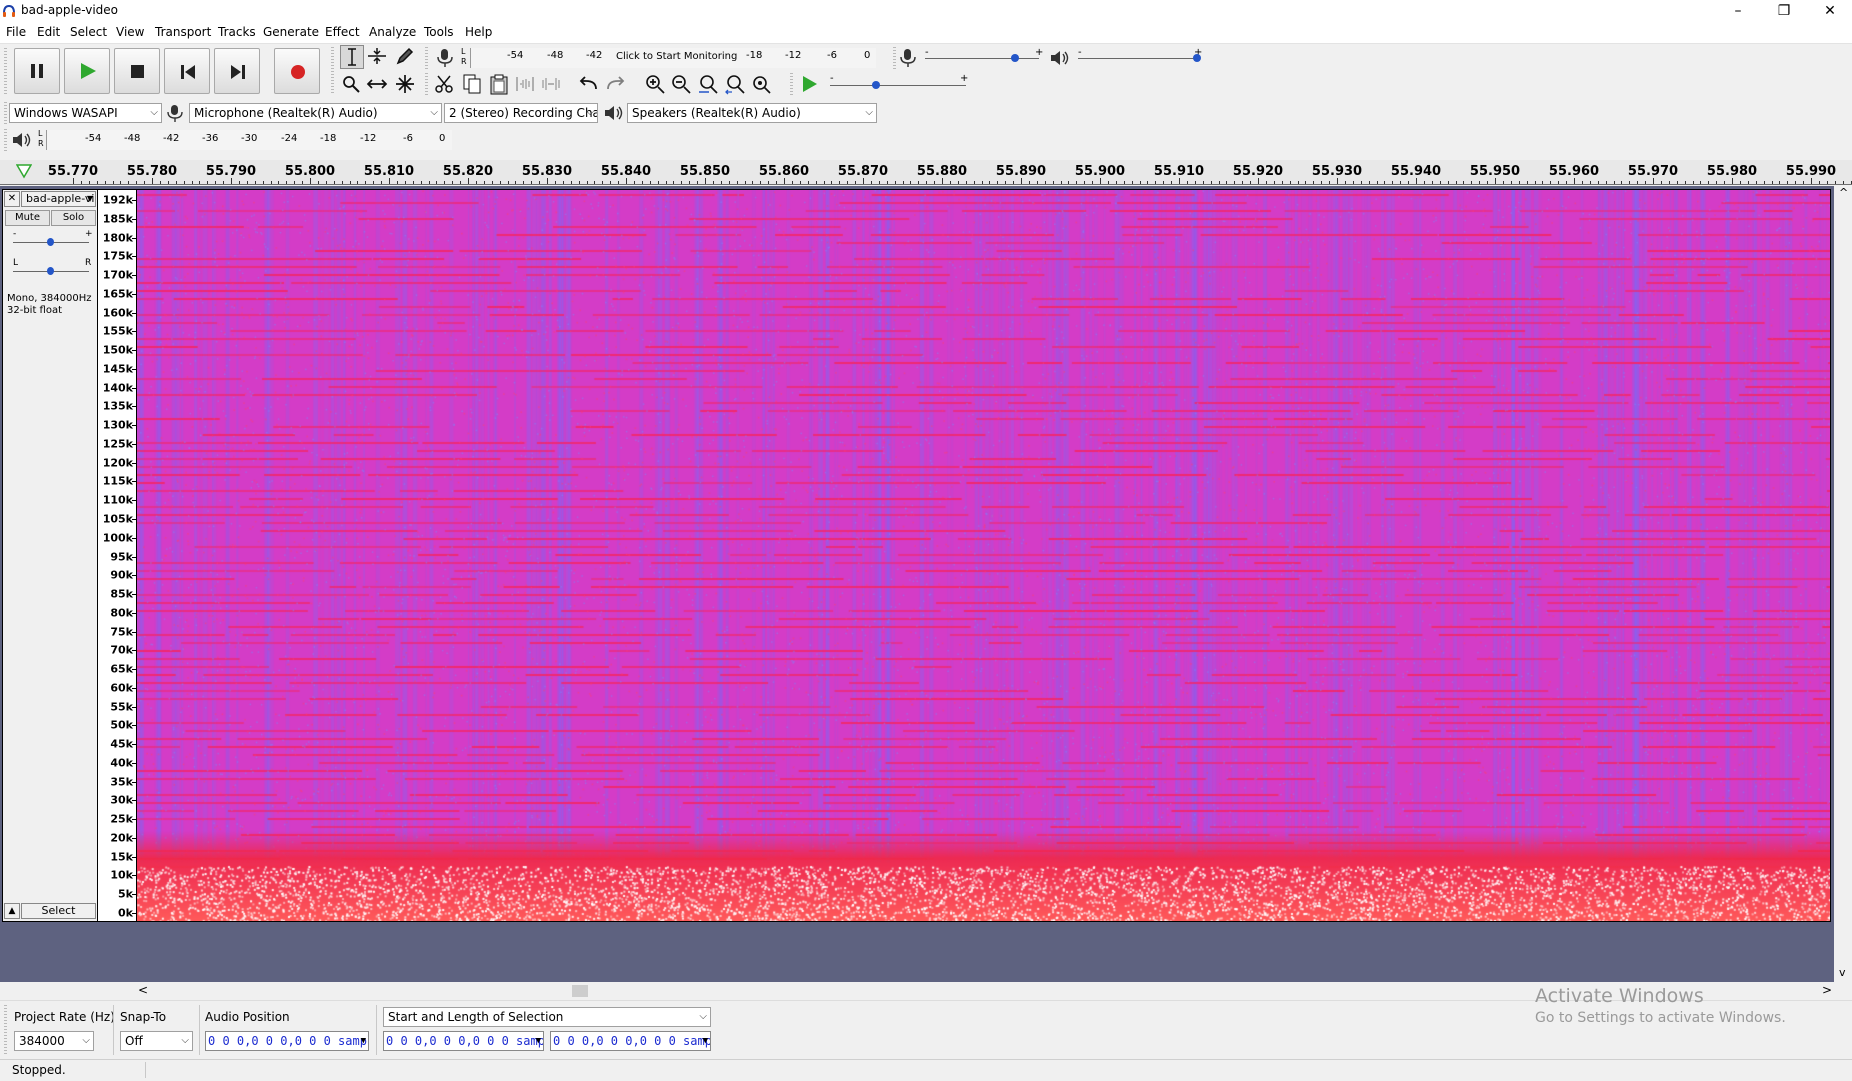 This screenshot has height=1081, width=1852. I want to click on microphone-icon, so click(445, 58).